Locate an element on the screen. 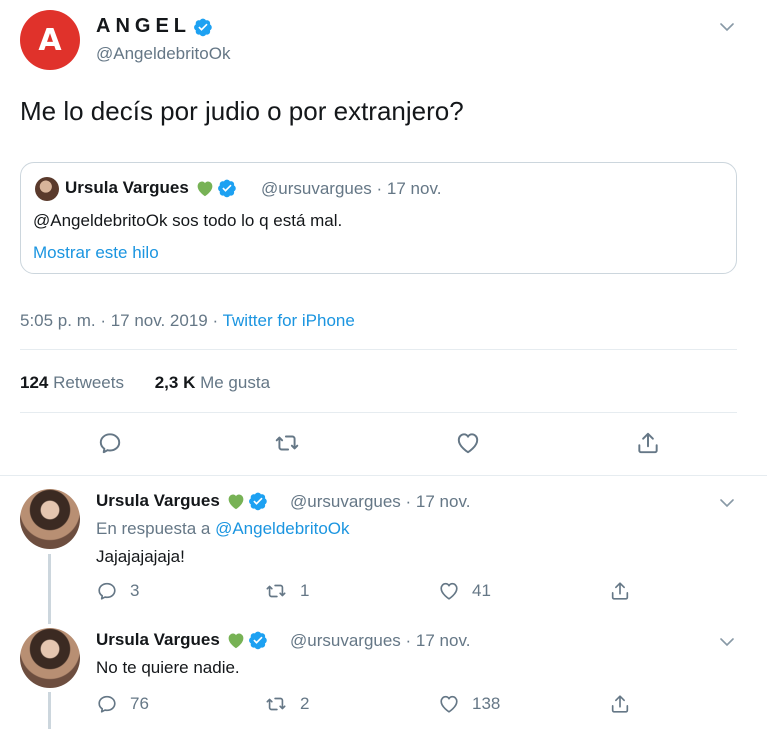 Image resolution: width=767 pixels, height=729 pixels. like-button: 41 is located at coordinates (464, 591).